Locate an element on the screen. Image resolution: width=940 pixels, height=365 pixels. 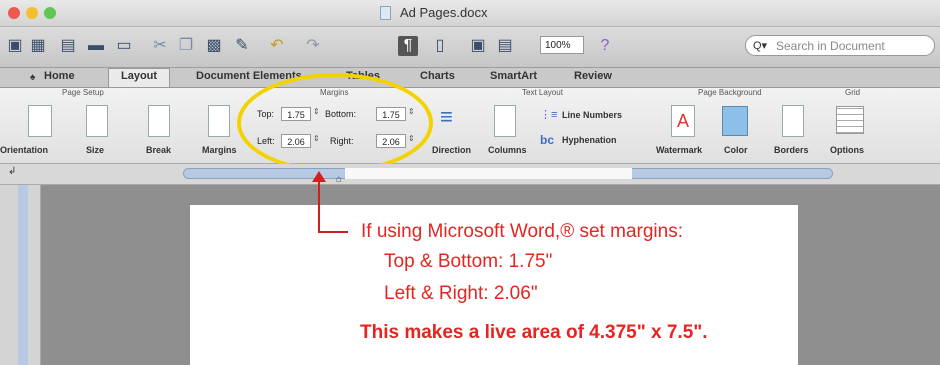
title-bar: Ad Pages.docx is located at coordinates (470, 13).